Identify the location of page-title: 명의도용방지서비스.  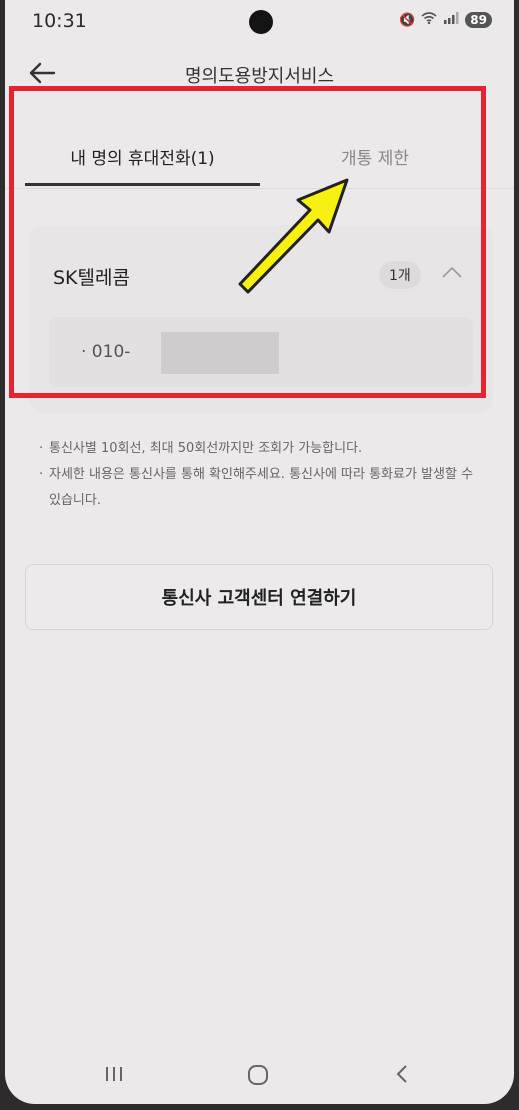
(259, 76).